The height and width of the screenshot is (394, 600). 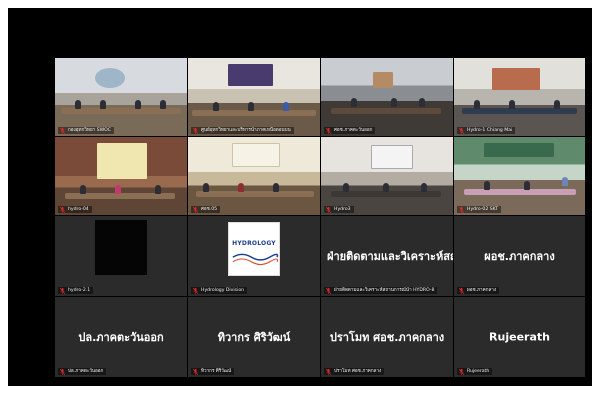 I want to click on participant-tile: กองอุทกวิทยา SWOC, so click(x=121, y=97).